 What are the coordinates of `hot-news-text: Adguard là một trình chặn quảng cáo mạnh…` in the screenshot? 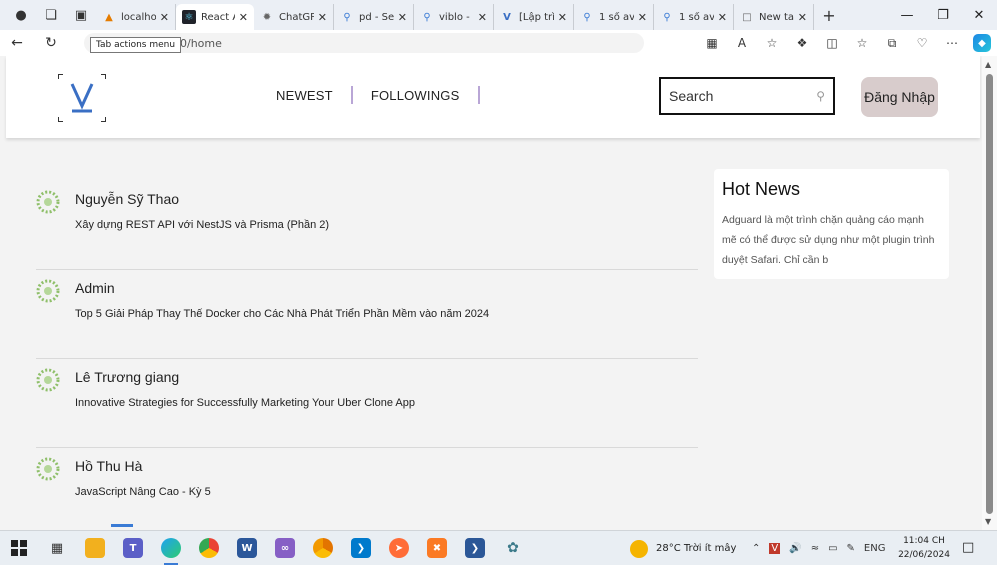 It's located at (831, 240).